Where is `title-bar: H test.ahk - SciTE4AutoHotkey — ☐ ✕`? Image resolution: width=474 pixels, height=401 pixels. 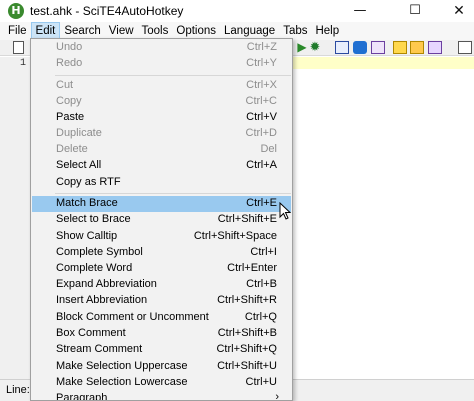 title-bar: H test.ahk - SciTE4AutoHotkey — ☐ ✕ is located at coordinates (237, 11).